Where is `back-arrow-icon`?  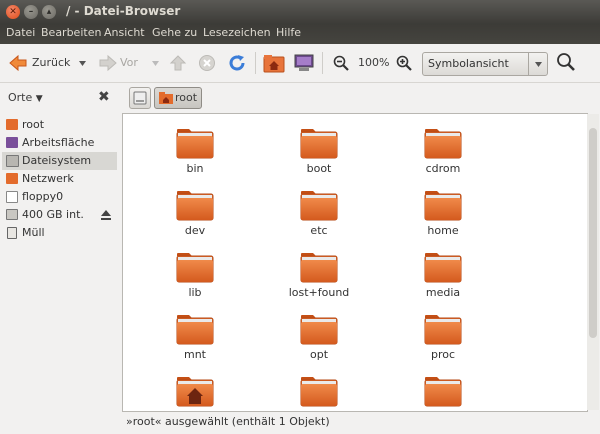 back-arrow-icon is located at coordinates (18, 63).